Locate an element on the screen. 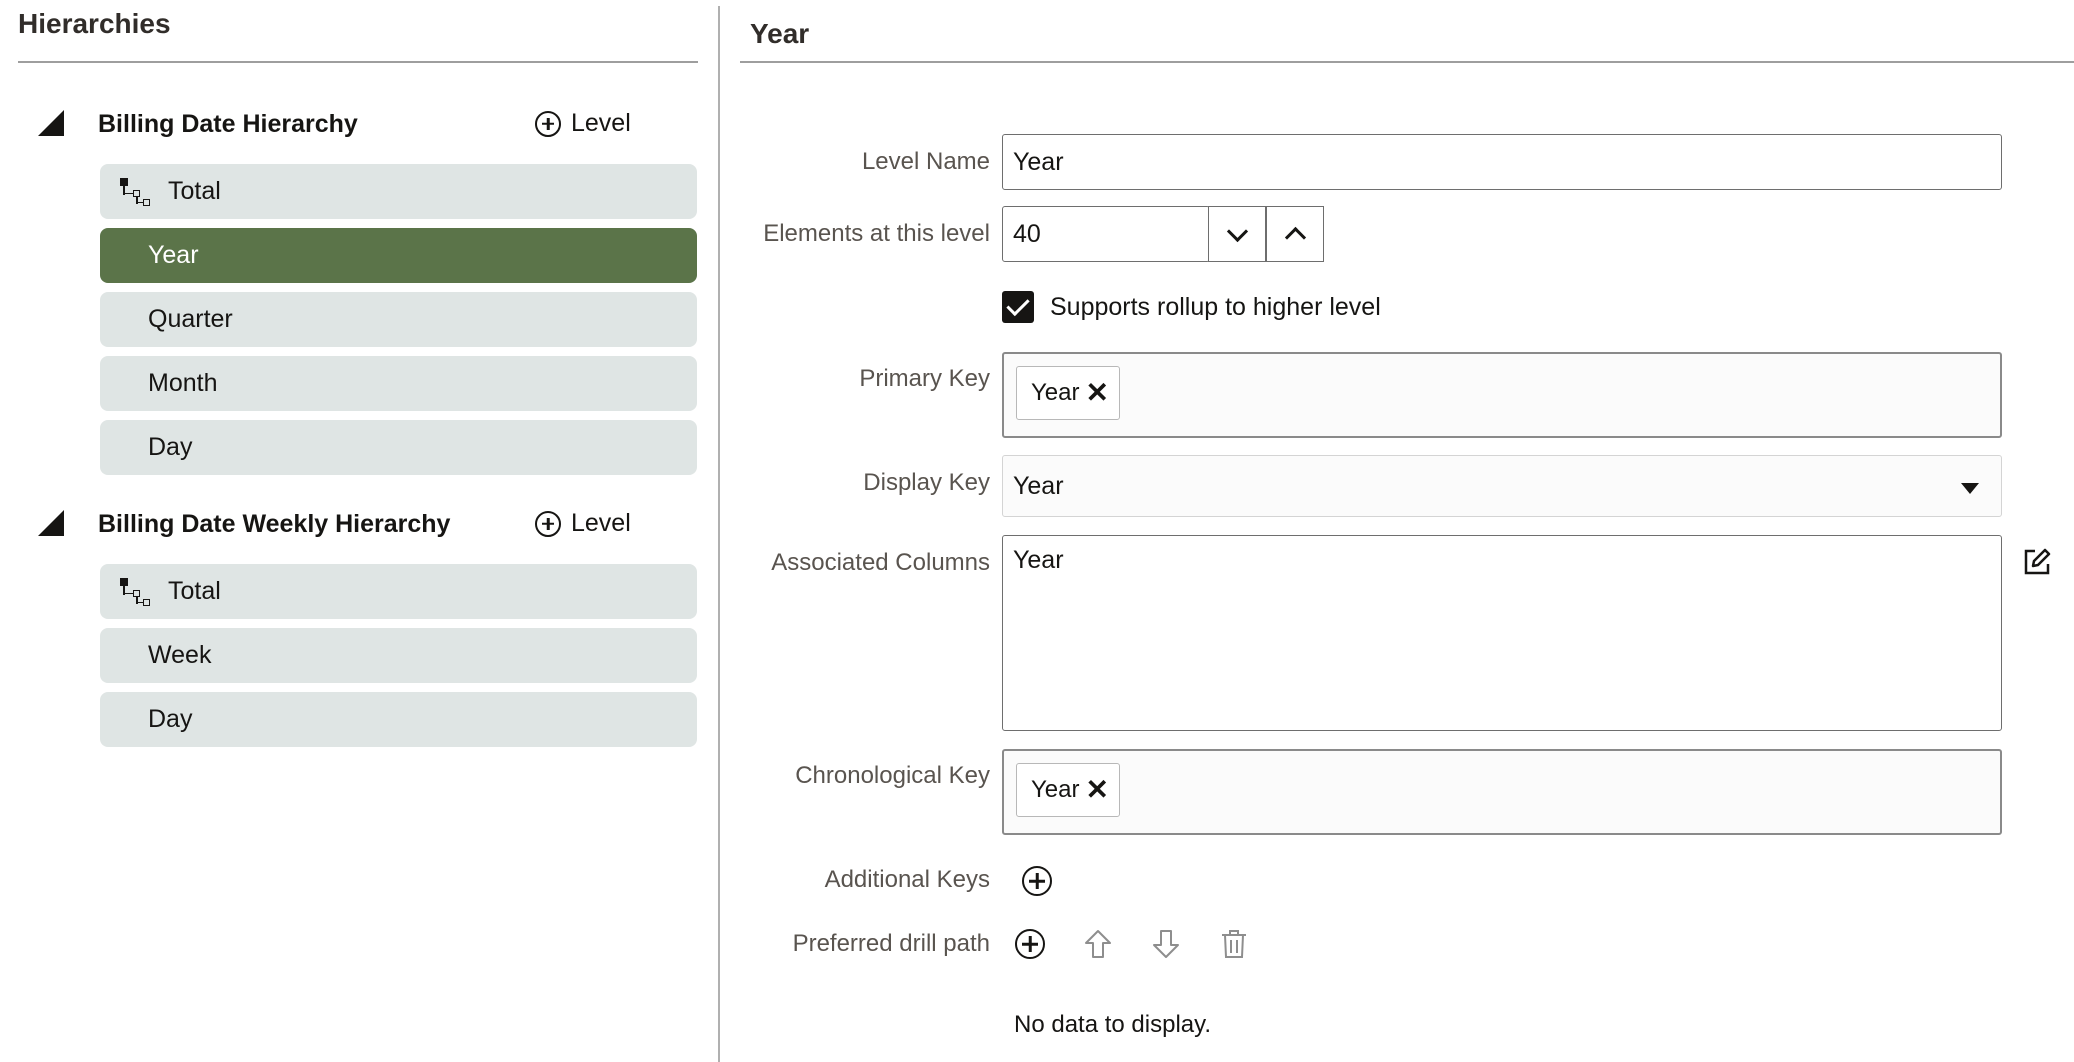  chronological-key-chip: Year ✕ is located at coordinates (1068, 790).